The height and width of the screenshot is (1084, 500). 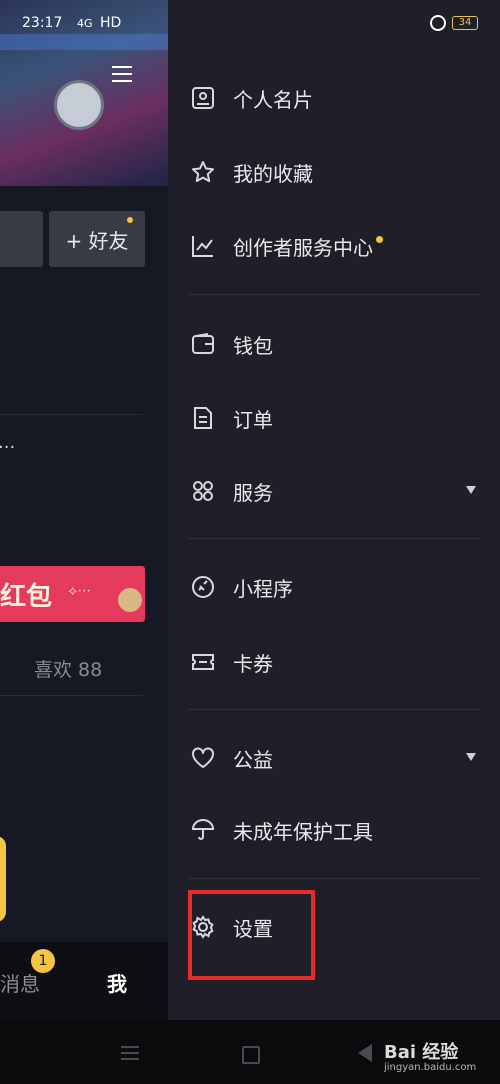 I want to click on link-icon, so click(x=203, y=587).